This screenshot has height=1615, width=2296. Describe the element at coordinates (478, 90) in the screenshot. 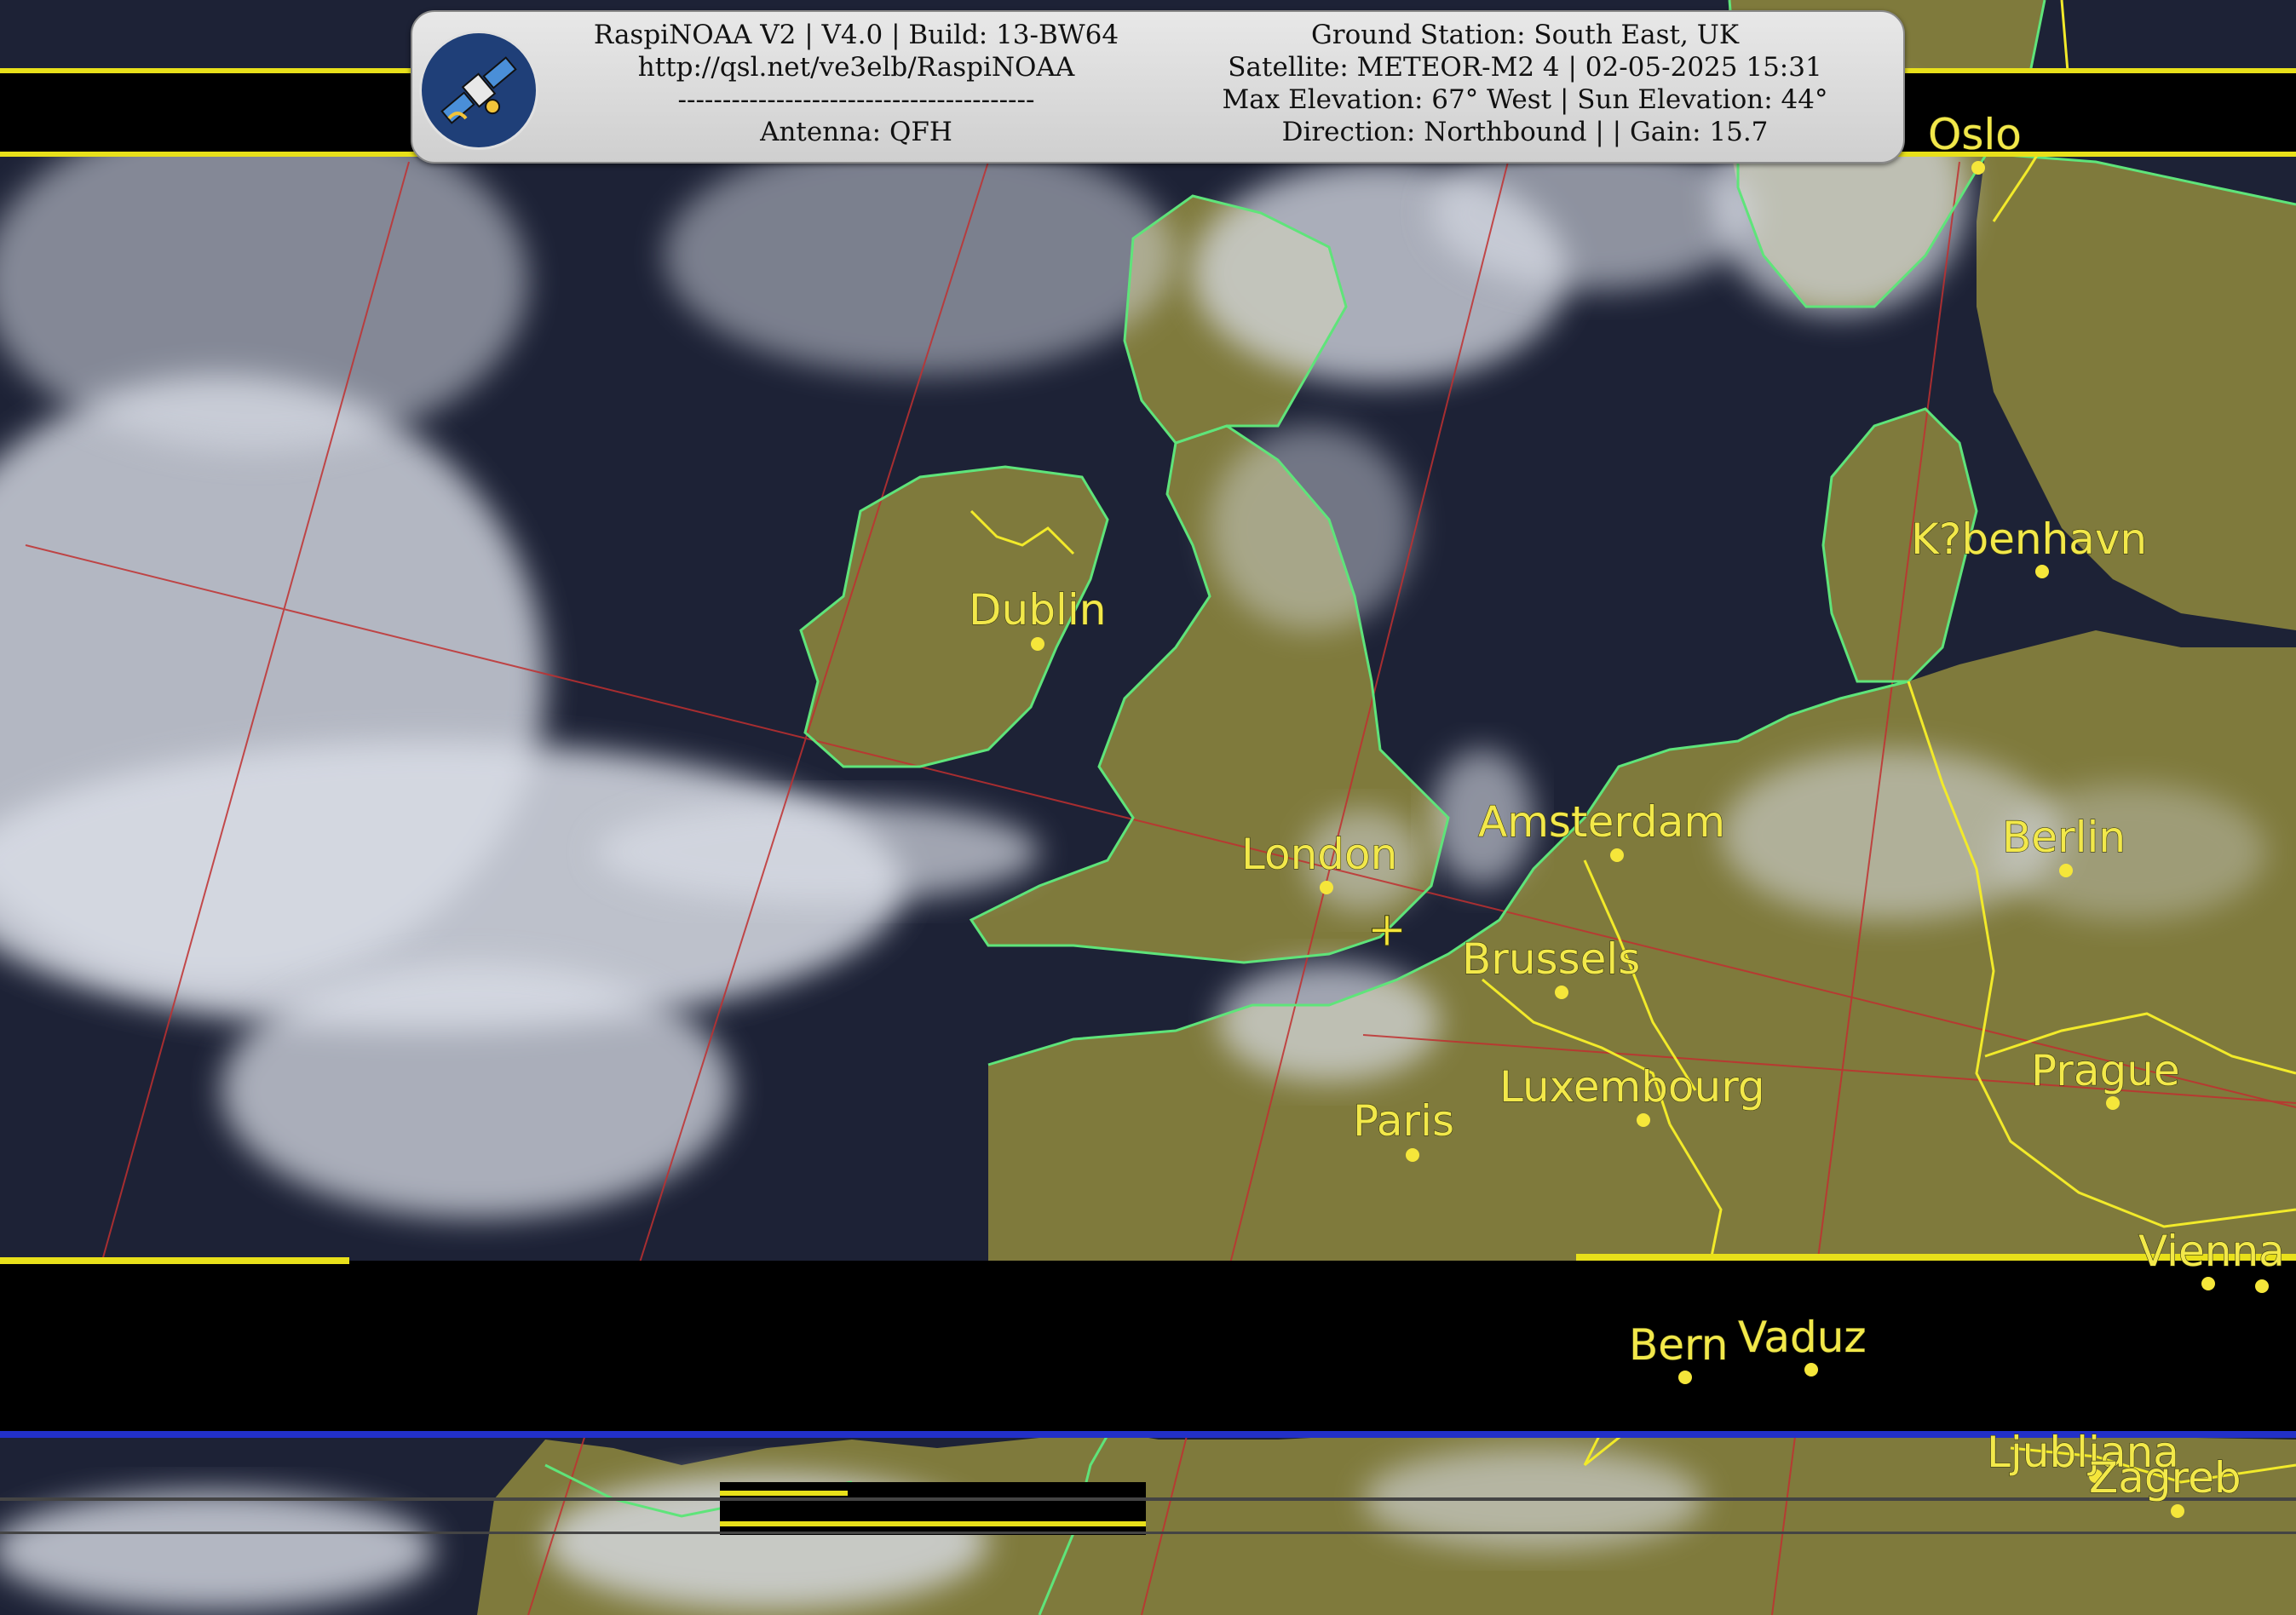

I see `satellite-icon` at that location.